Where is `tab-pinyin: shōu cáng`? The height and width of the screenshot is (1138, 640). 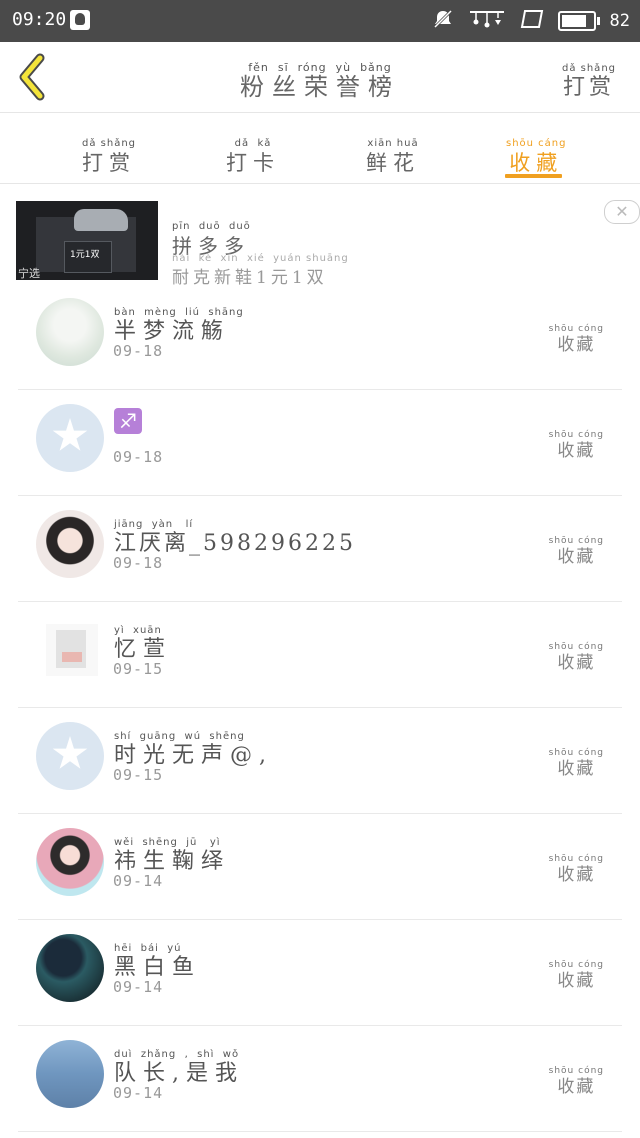
tab-pinyin: shōu cáng is located at coordinates (536, 143).